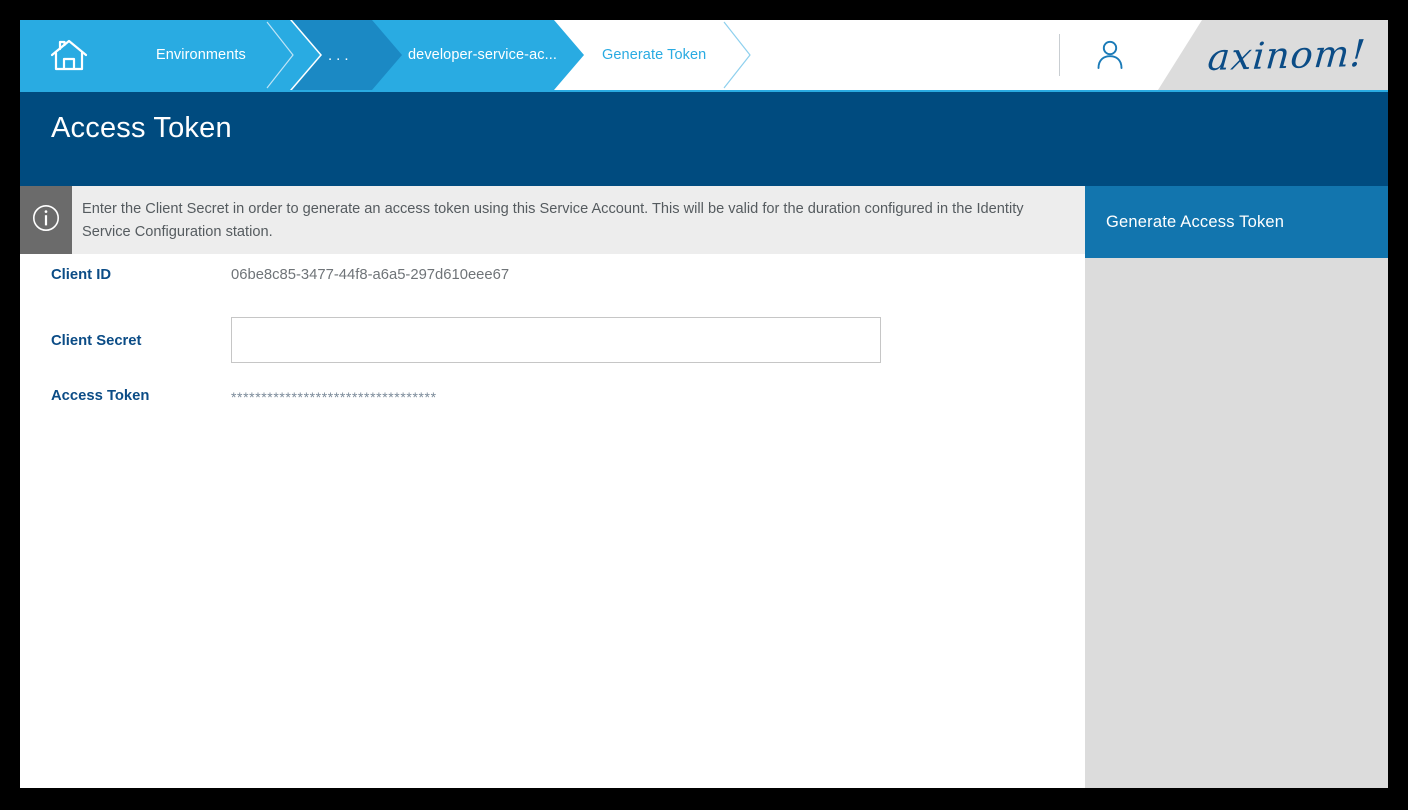 The image size is (1408, 810). I want to click on breadcrumb-item-generate-token: Generate Token, so click(667, 55).